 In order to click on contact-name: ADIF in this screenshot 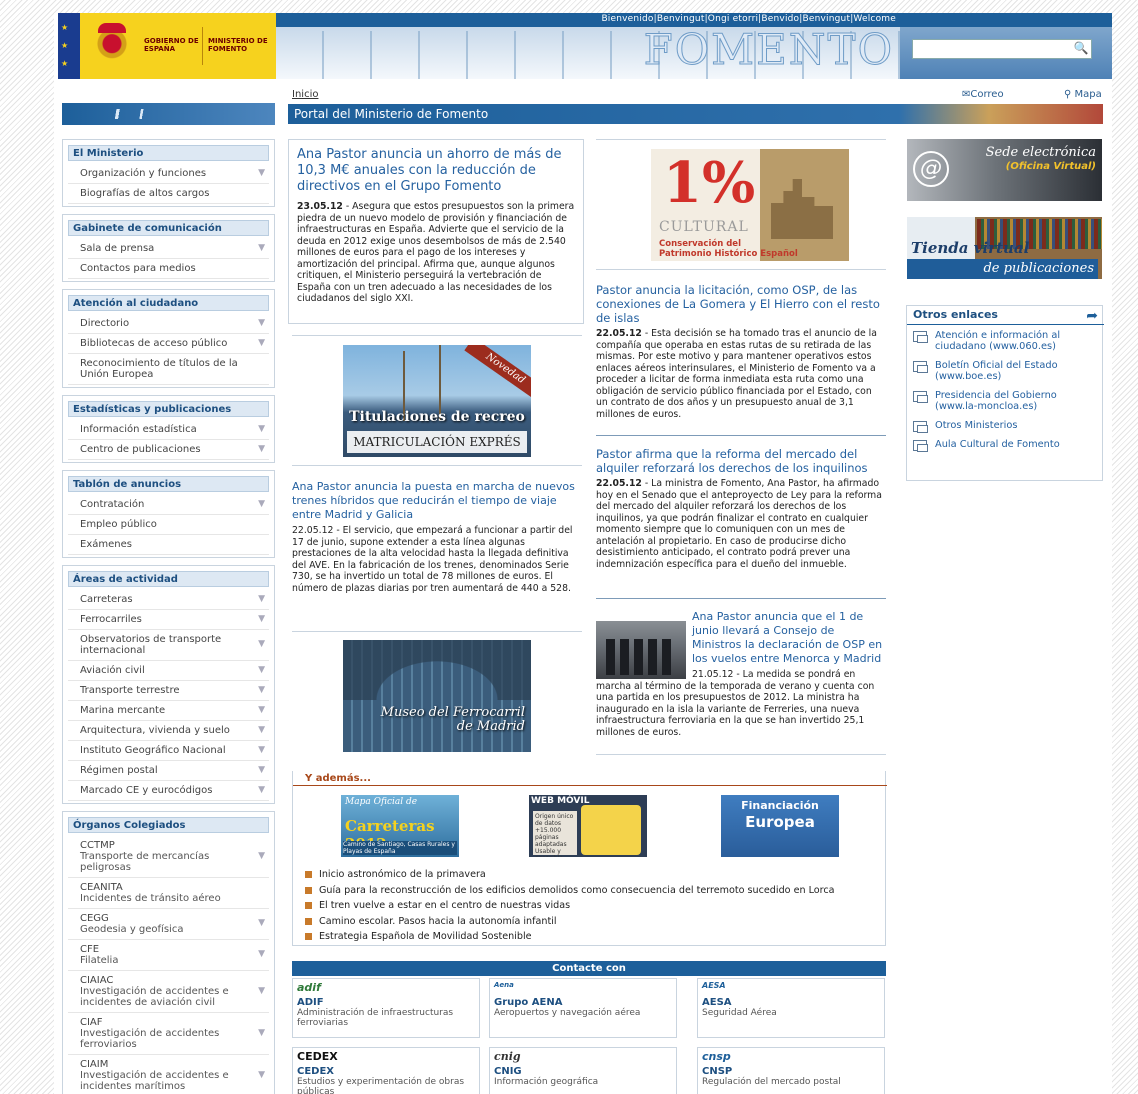, I will do `click(310, 1002)`.